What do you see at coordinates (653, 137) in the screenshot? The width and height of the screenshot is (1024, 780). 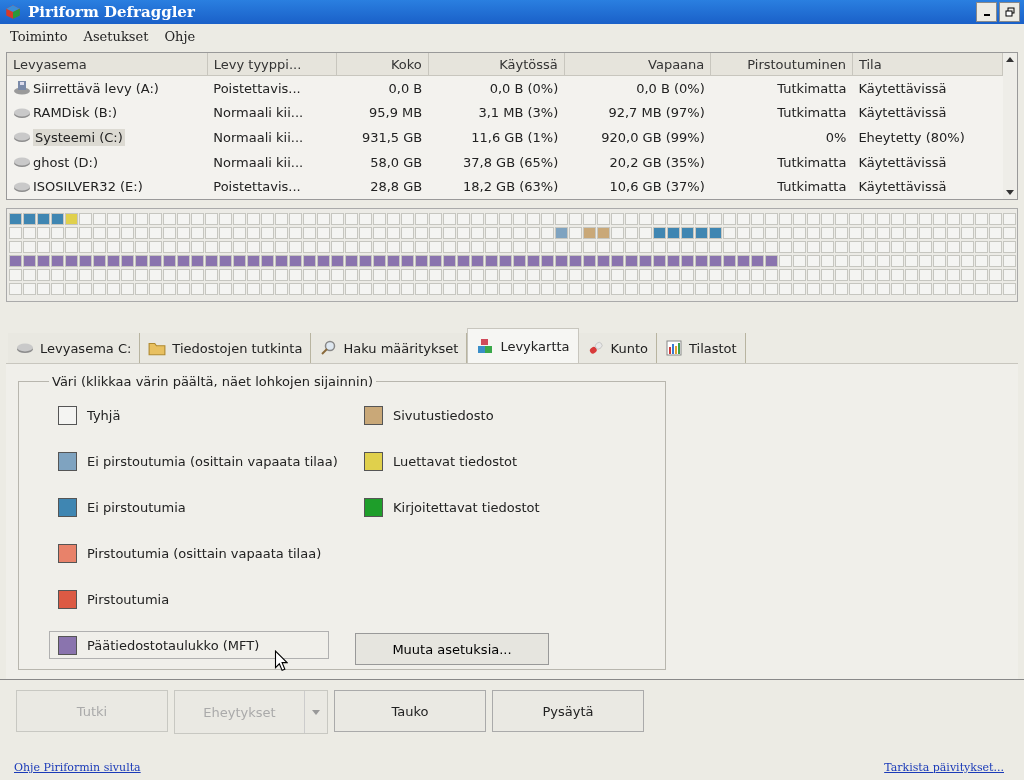 I see `table-cell: 920,0 GB (99%)` at bounding box center [653, 137].